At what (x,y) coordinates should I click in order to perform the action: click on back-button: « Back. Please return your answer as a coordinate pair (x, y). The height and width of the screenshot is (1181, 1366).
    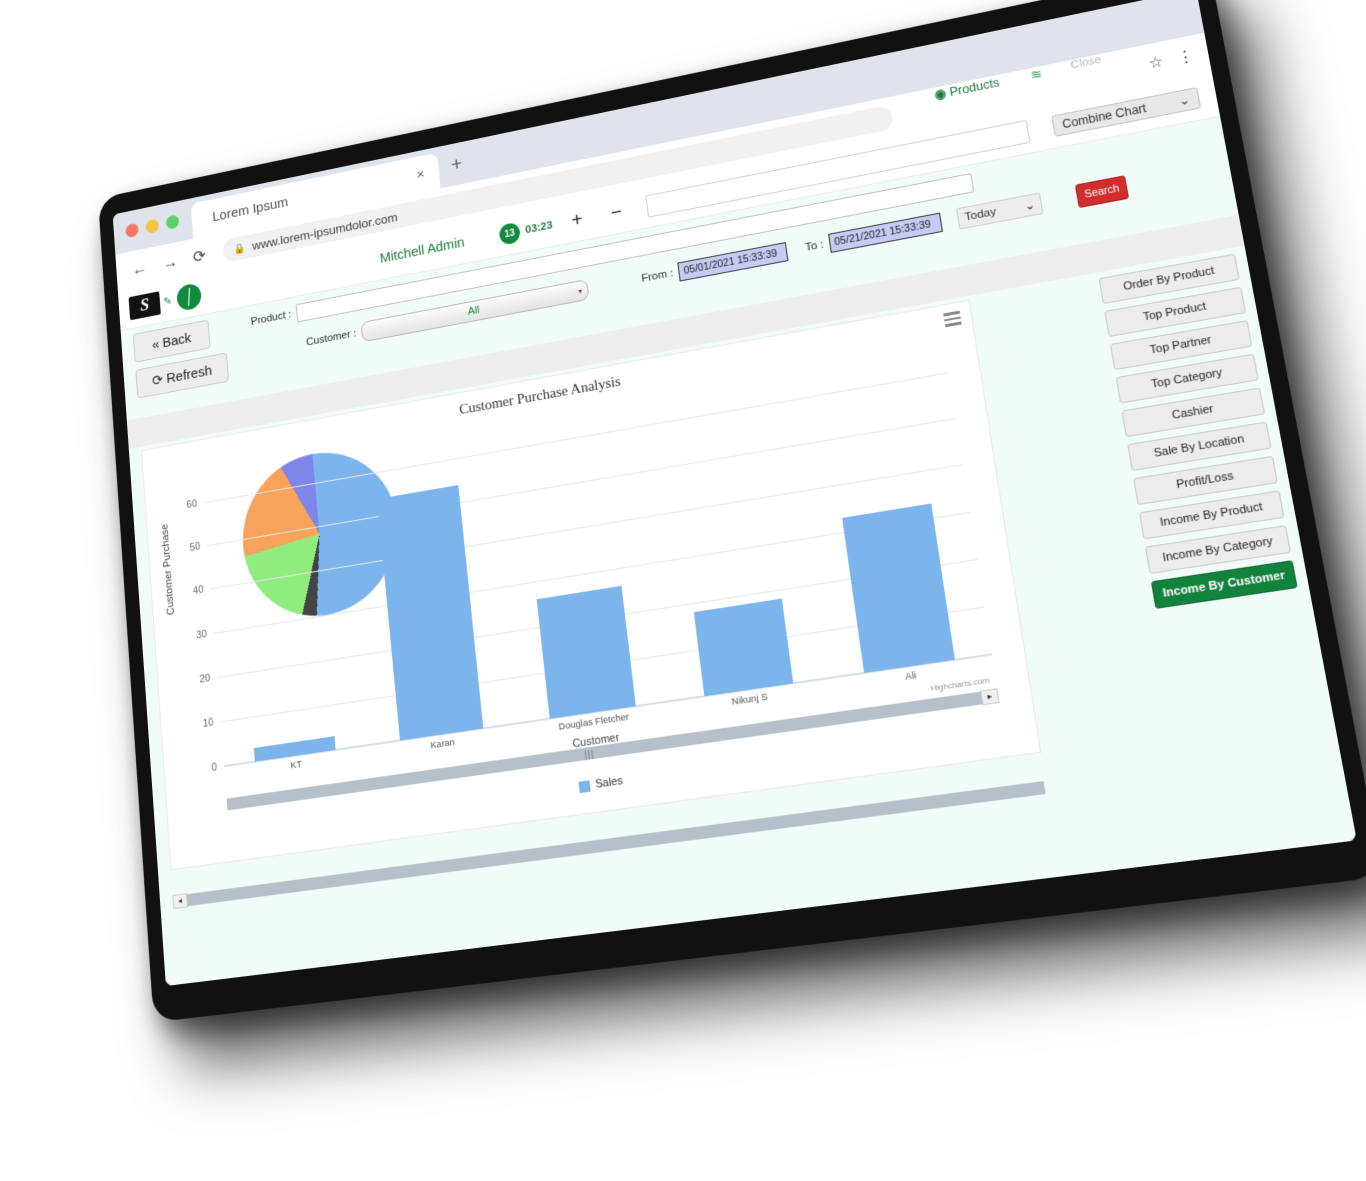
    Looking at the image, I should click on (171, 341).